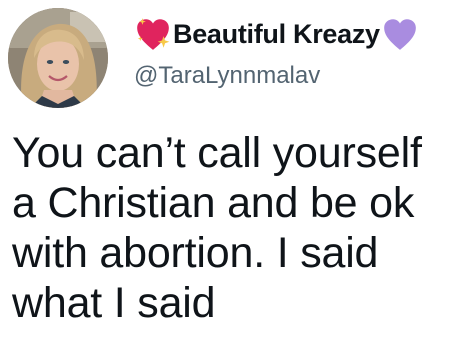 Image resolution: width=473 pixels, height=347 pixels. I want to click on sparkling-heart-icon, so click(153, 34).